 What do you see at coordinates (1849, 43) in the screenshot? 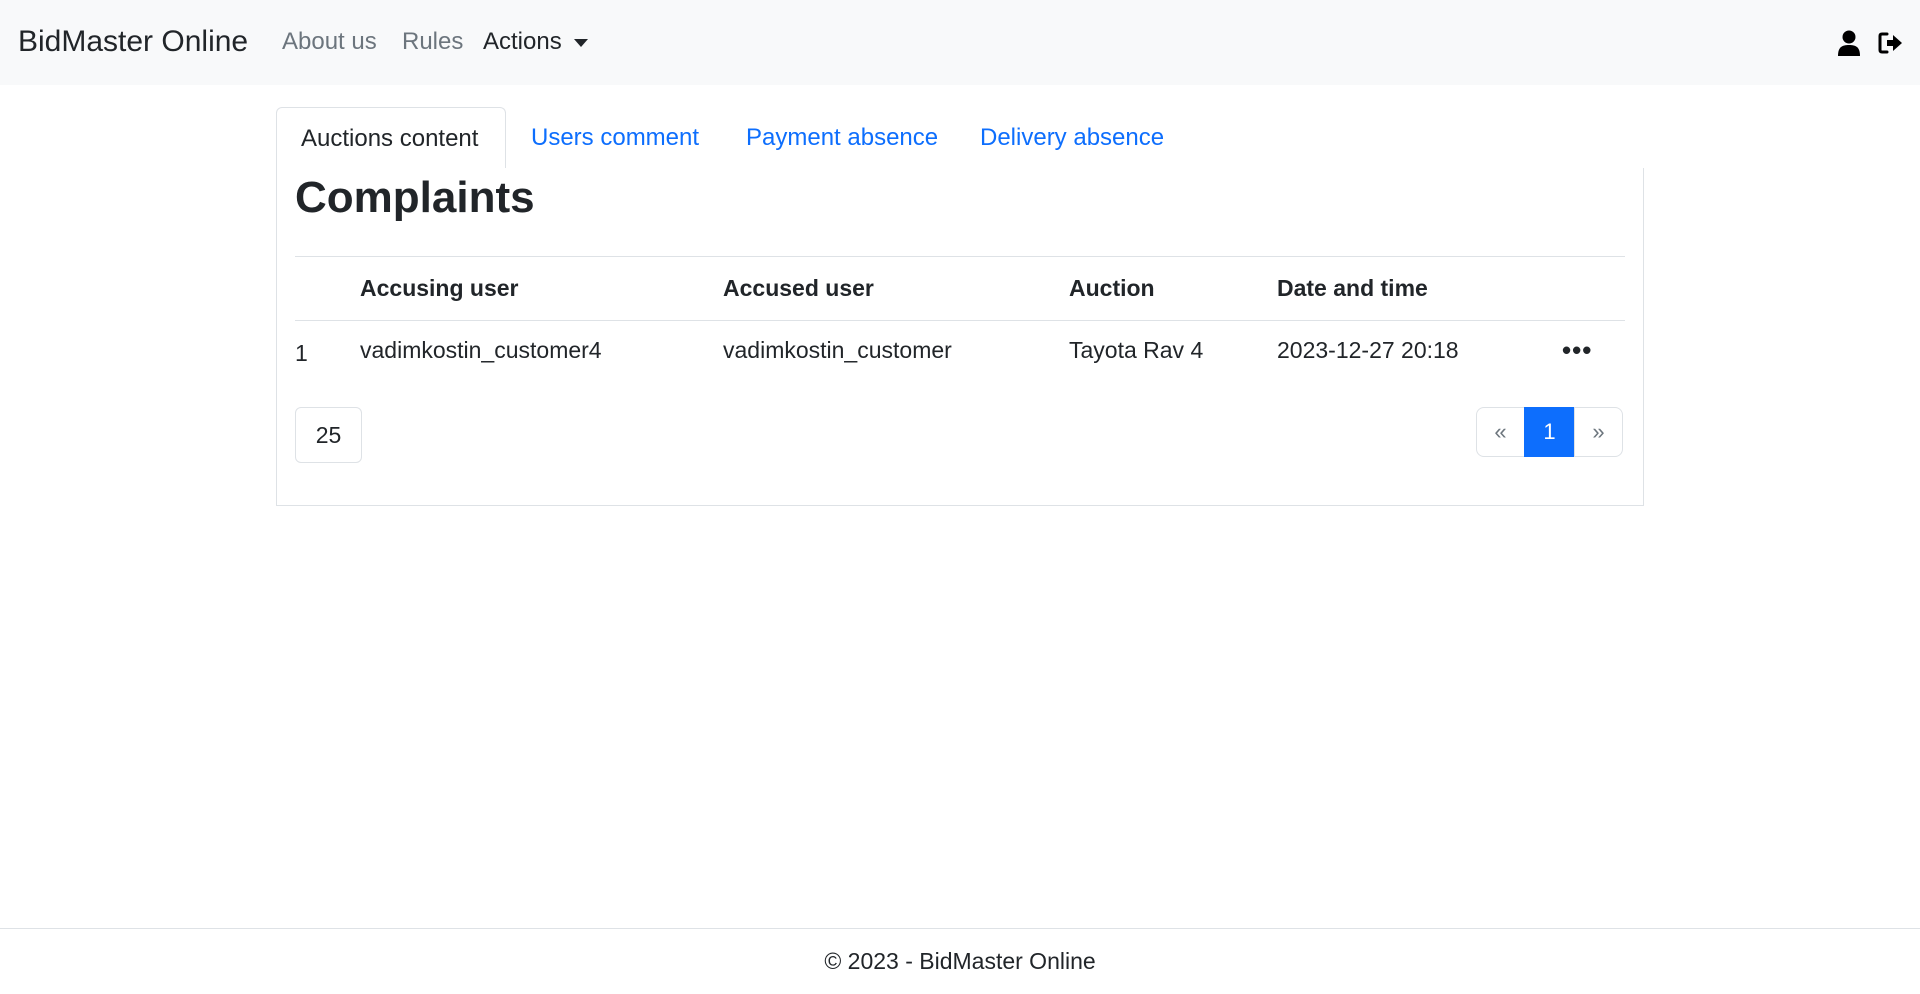
I see `user-icon` at bounding box center [1849, 43].